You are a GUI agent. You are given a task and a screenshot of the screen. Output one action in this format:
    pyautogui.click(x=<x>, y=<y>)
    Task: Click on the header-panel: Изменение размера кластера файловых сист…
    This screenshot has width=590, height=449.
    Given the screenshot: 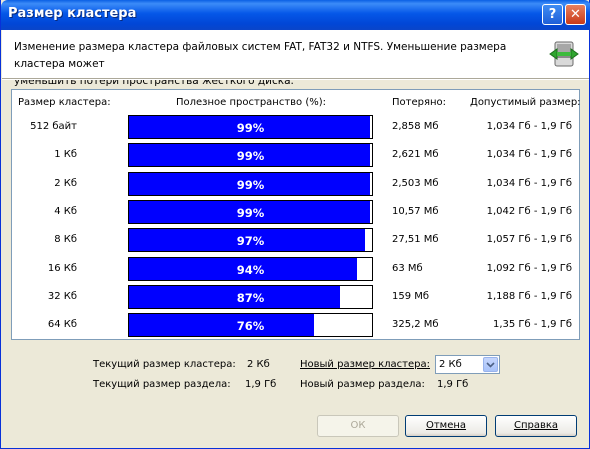 What is the action you would take?
    pyautogui.click(x=295, y=58)
    